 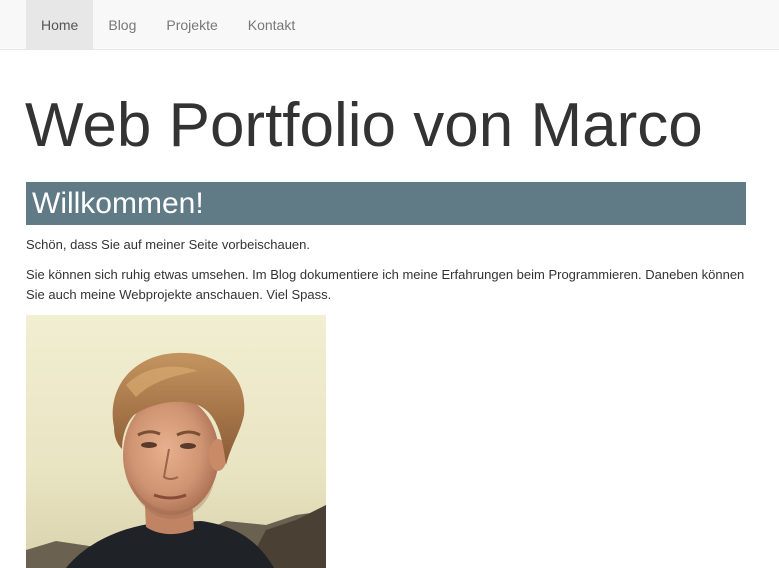 I want to click on nav-link-projekte: Projekte, so click(x=191, y=25).